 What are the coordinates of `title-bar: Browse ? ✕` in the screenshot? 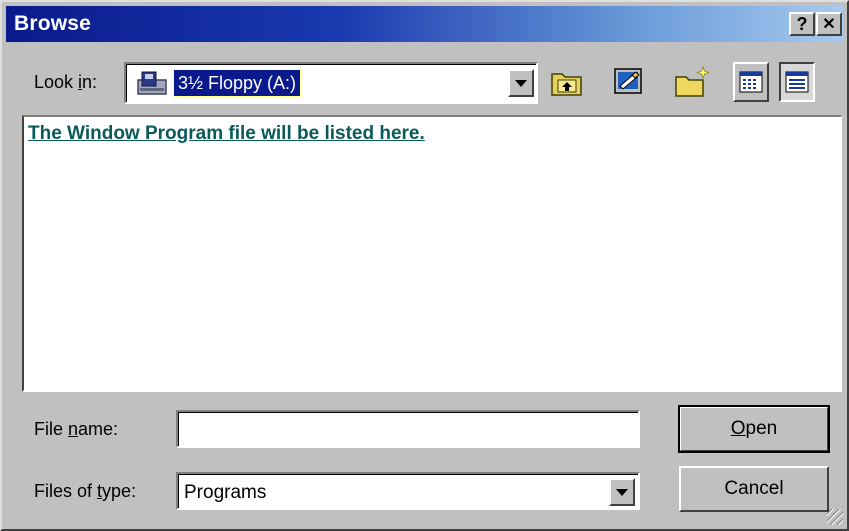 It's located at (424, 24).